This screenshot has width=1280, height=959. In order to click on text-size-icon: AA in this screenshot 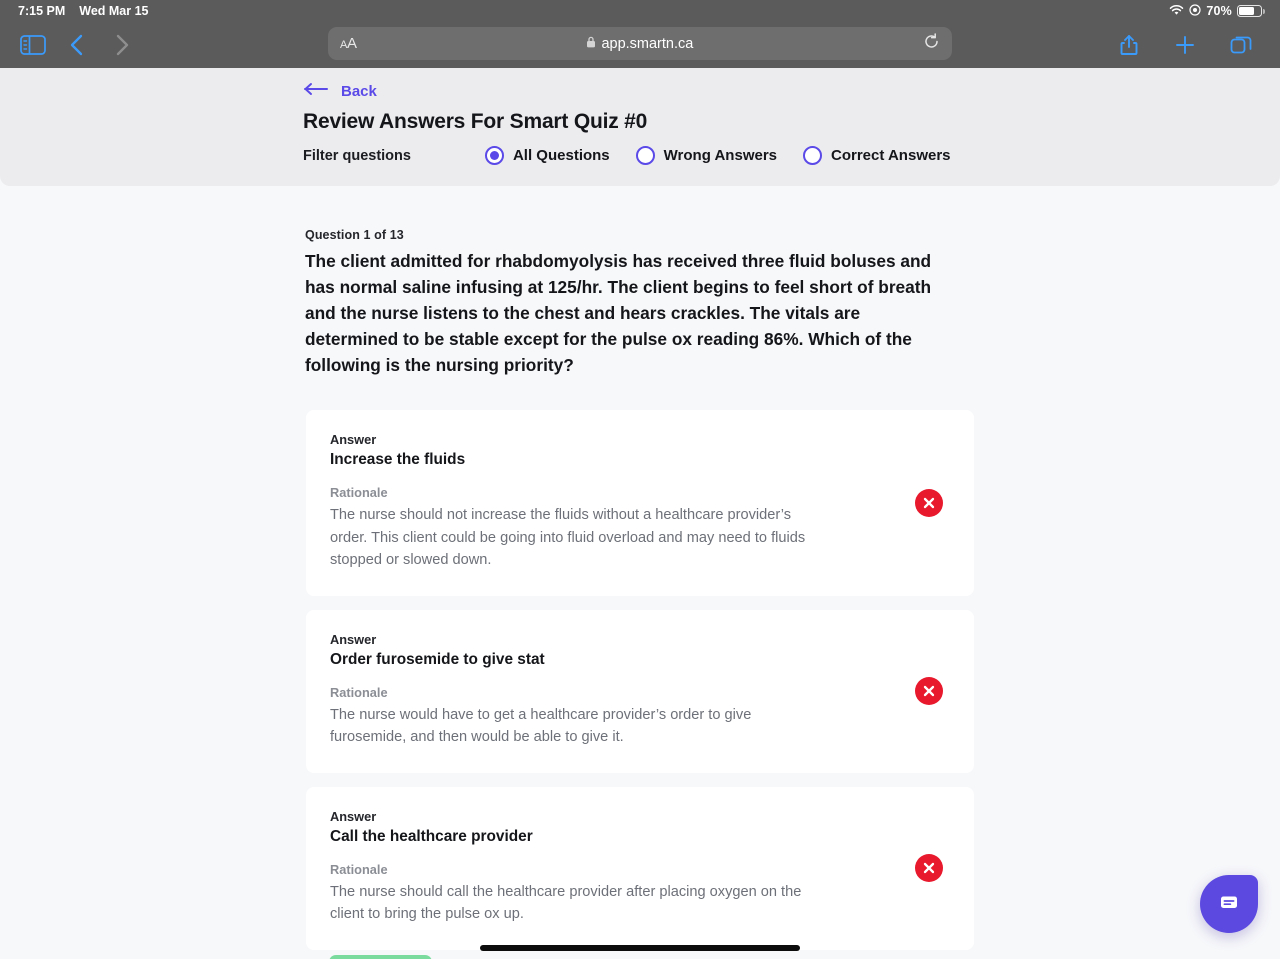, I will do `click(348, 43)`.